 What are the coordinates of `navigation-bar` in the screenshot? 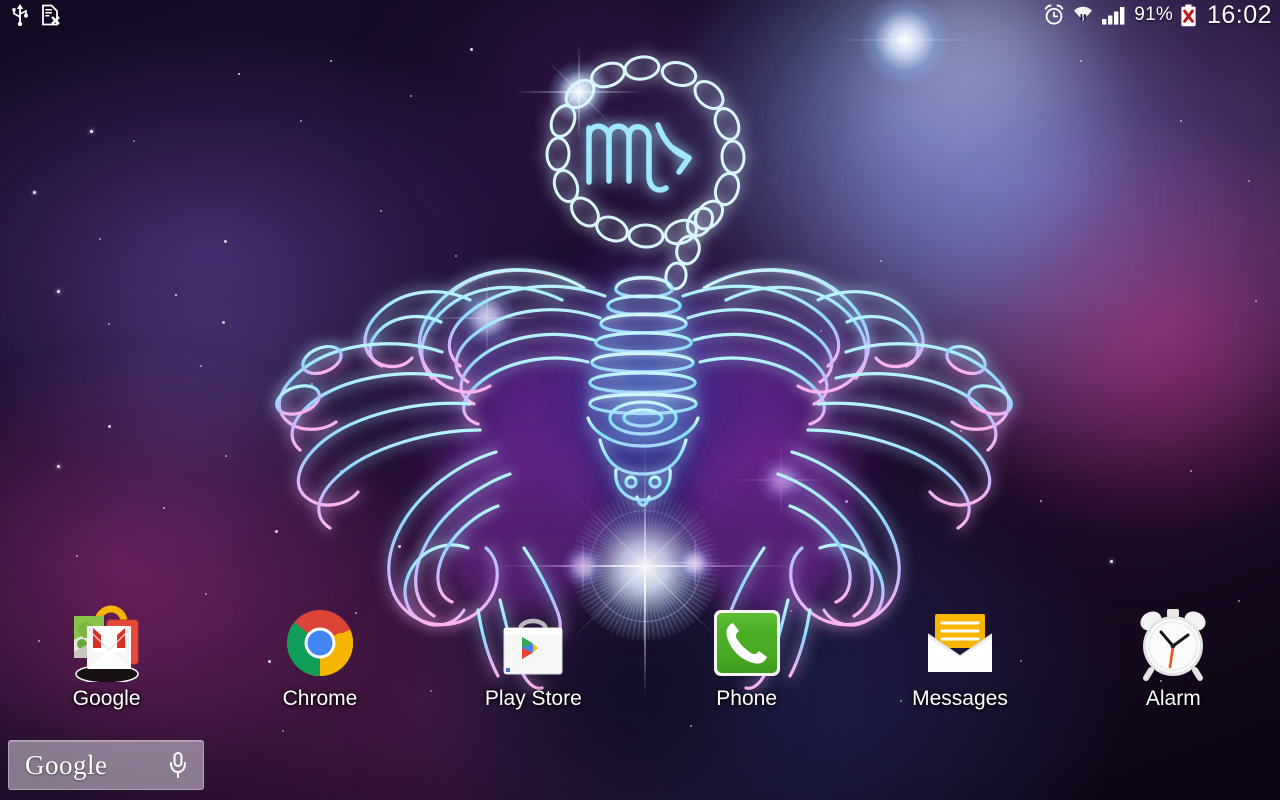 It's located at (640, 770).